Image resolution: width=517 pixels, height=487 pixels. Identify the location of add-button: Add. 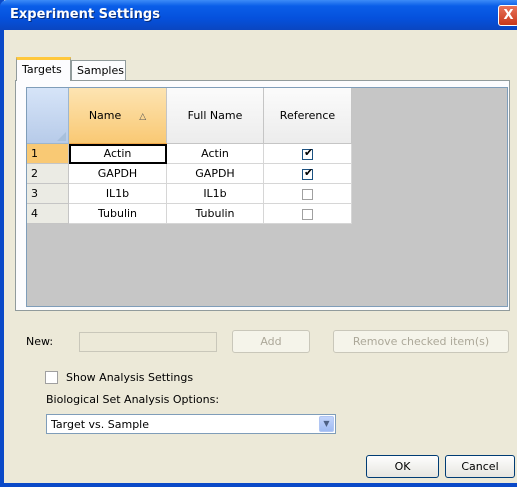
(271, 341).